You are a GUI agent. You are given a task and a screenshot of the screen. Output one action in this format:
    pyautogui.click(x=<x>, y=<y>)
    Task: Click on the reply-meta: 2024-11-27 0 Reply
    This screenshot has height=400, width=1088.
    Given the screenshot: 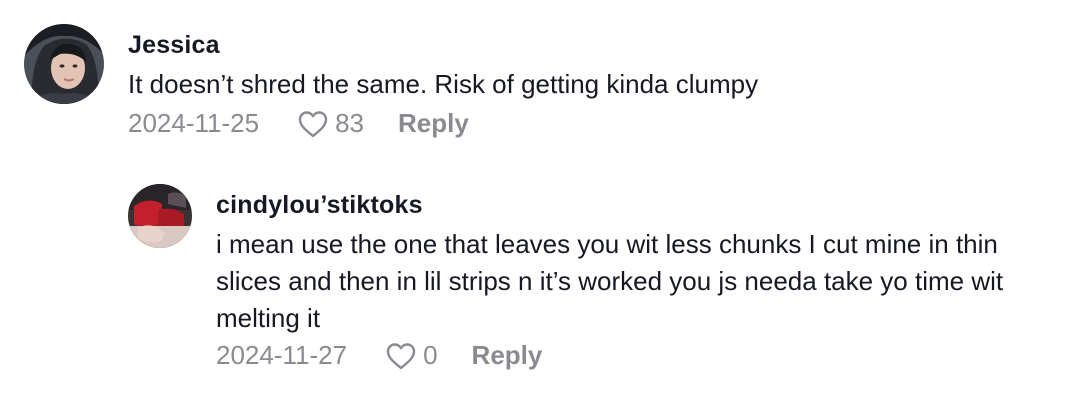 What is the action you would take?
    pyautogui.click(x=379, y=355)
    